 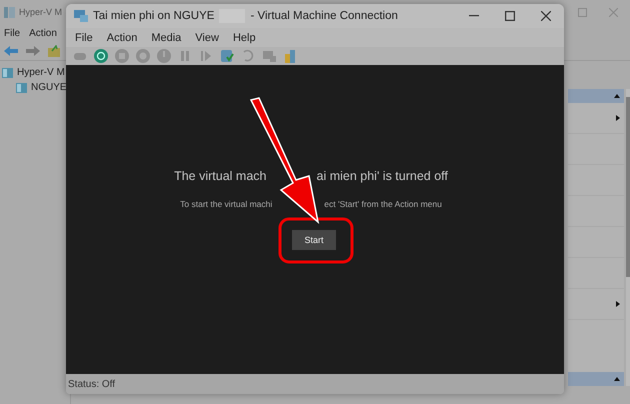 I want to click on status-text: Status: Off, so click(x=315, y=384).